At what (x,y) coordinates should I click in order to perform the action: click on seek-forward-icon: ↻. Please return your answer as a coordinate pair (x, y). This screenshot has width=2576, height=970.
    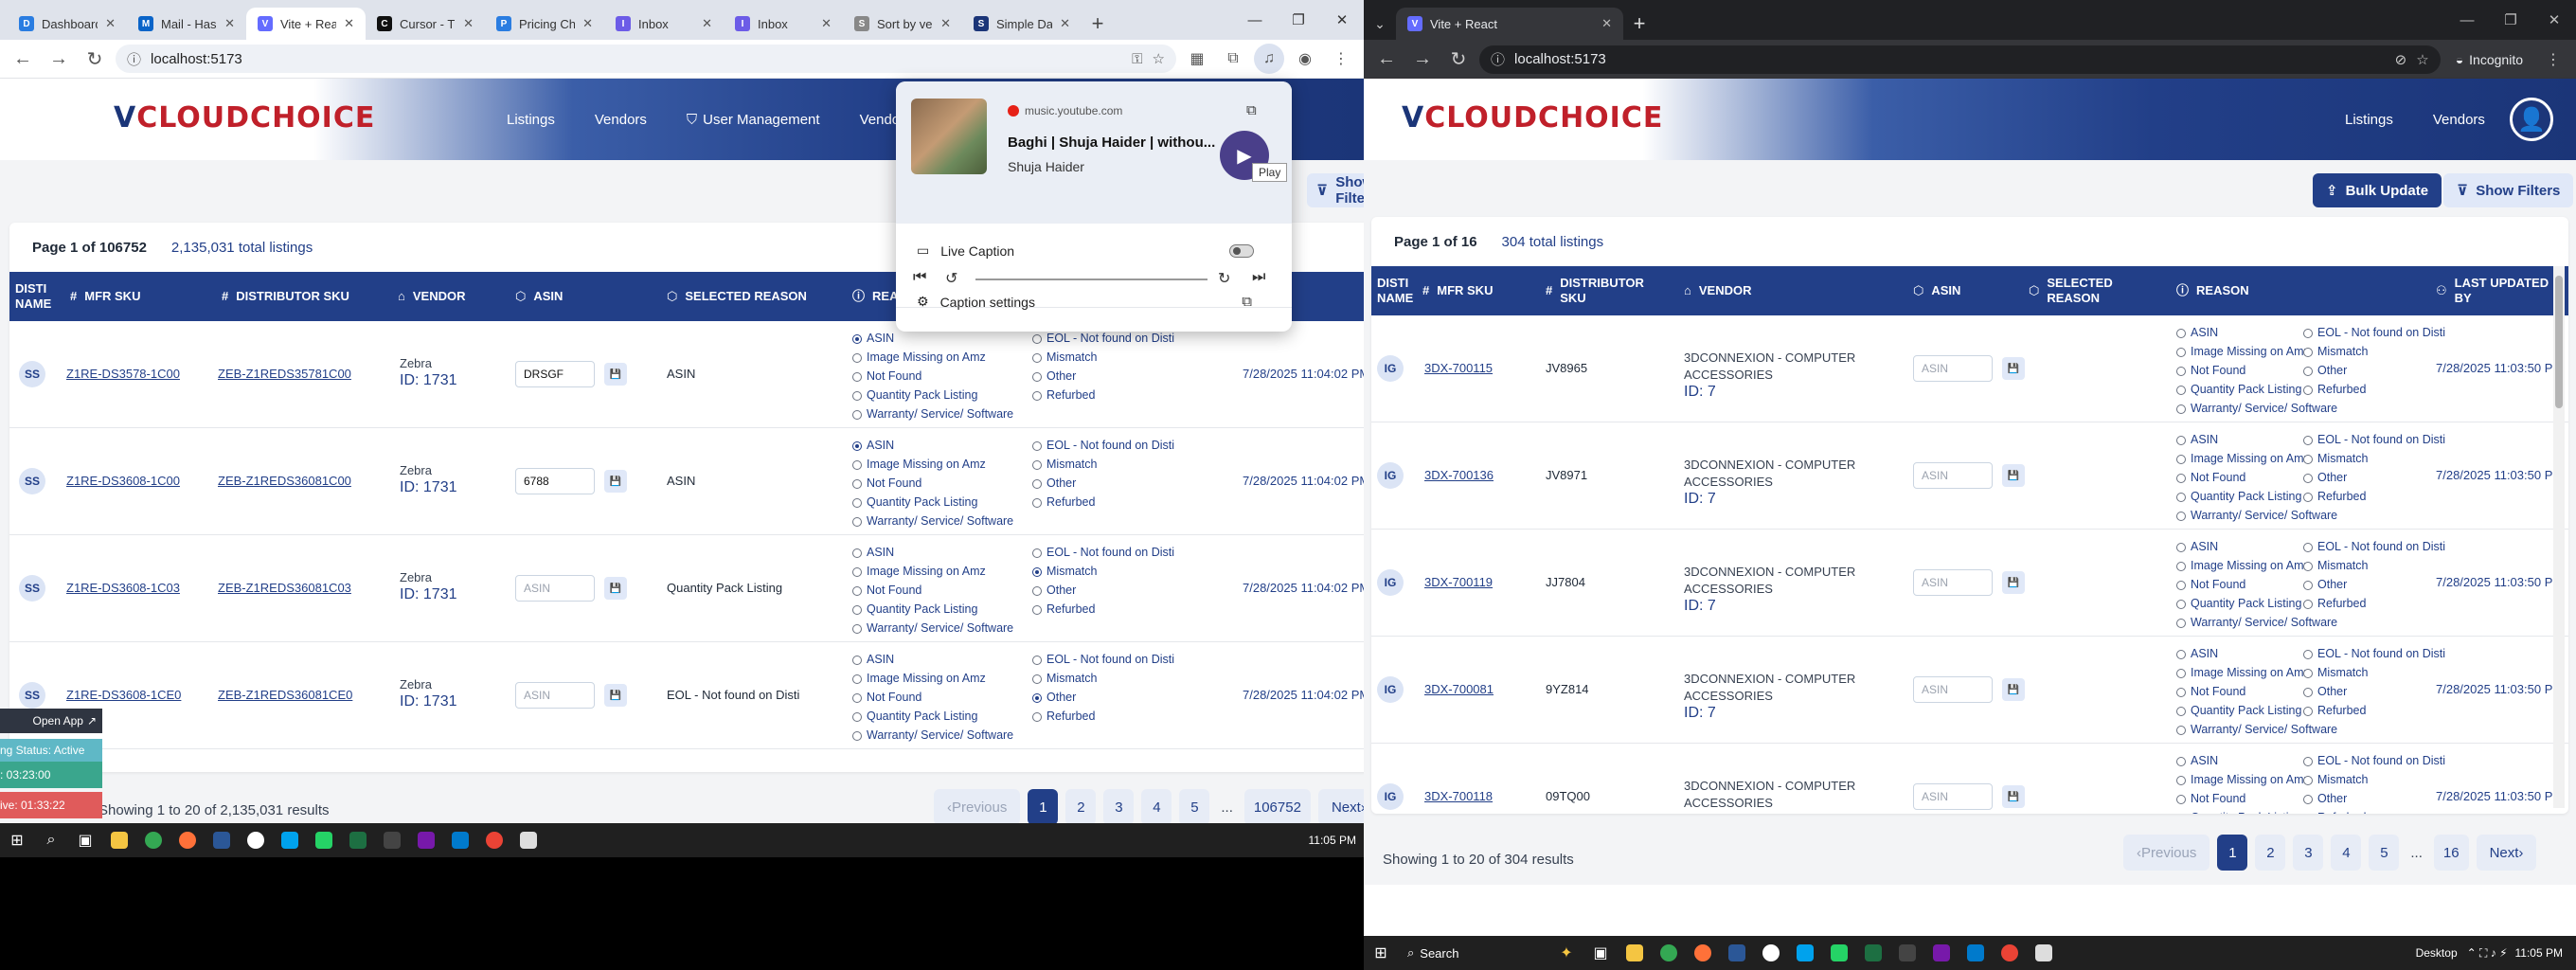
    Looking at the image, I should click on (1224, 278).